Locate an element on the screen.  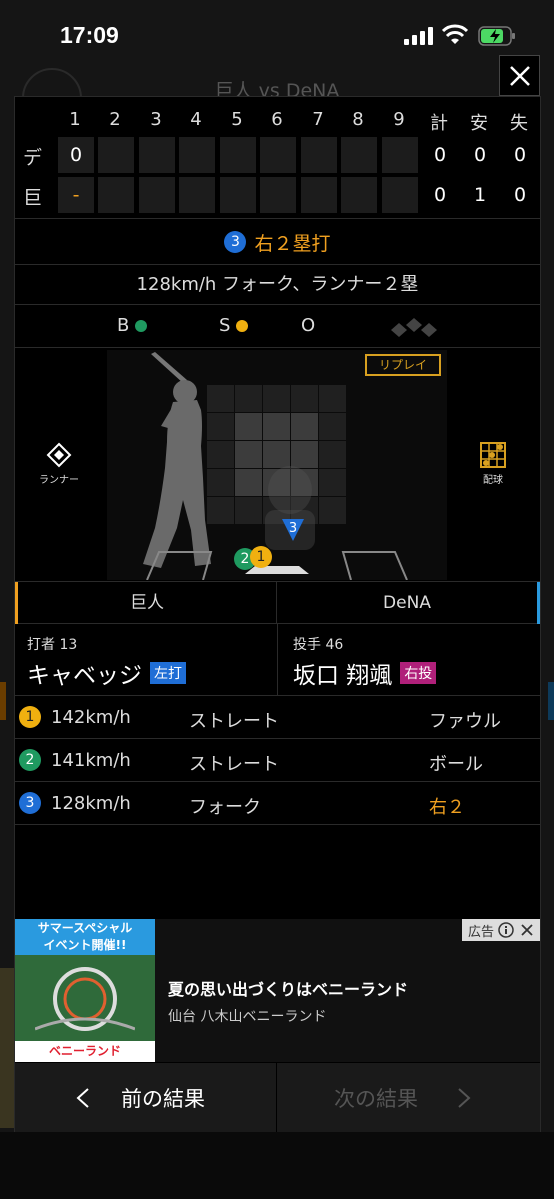
catcher-silhouette is located at coordinates (290, 508).